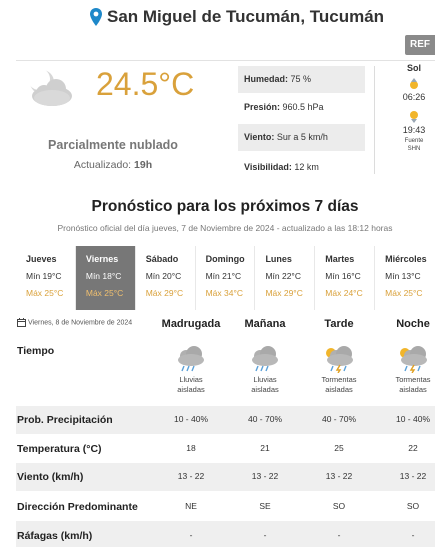  What do you see at coordinates (414, 117) in the screenshot?
I see `sunset-icon` at bounding box center [414, 117].